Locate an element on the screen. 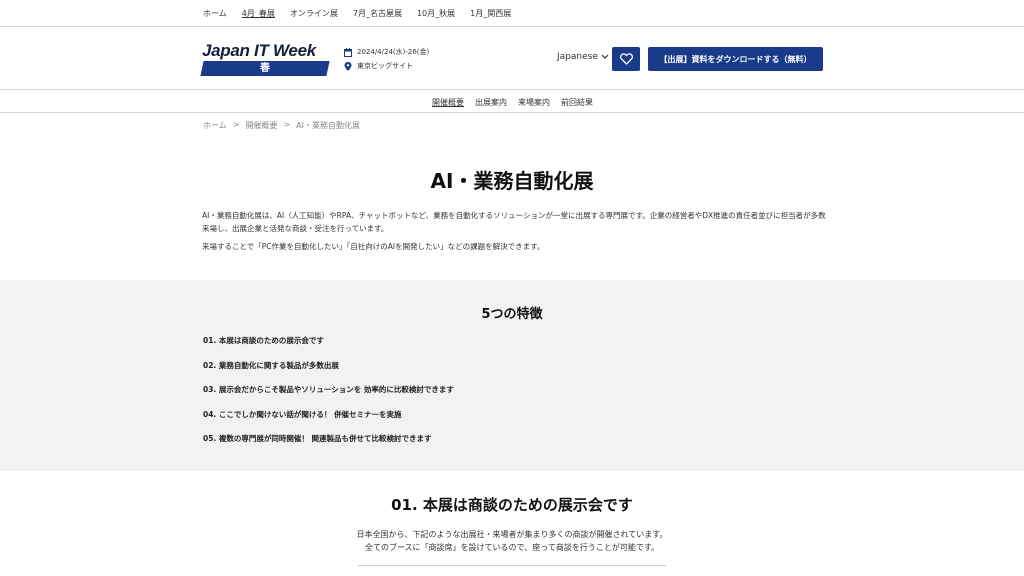  top-nav-links: ホーム 4月_春展 オンライン展 7月_名古屋展 10月_秋展 1月_関西展 is located at coordinates (357, 13).